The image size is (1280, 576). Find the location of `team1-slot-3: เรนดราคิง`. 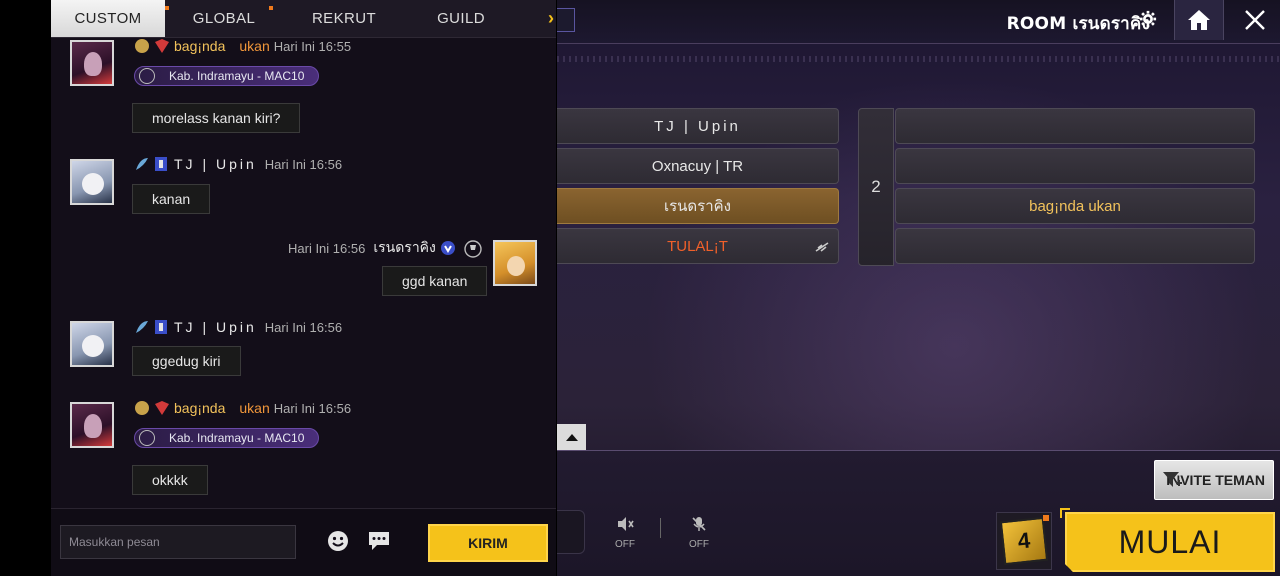

team1-slot-3: เรนดราคิง is located at coordinates (698, 206).